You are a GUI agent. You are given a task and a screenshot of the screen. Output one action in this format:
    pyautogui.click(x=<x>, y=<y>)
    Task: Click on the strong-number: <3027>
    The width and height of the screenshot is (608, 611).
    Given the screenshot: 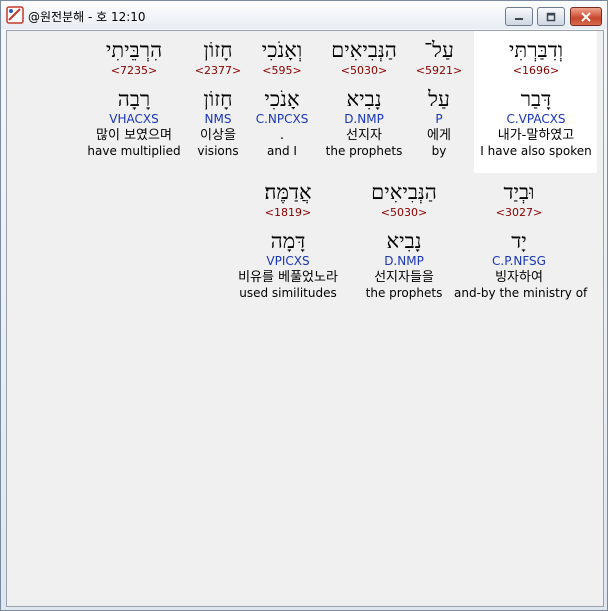 What is the action you would take?
    pyautogui.click(x=519, y=213)
    